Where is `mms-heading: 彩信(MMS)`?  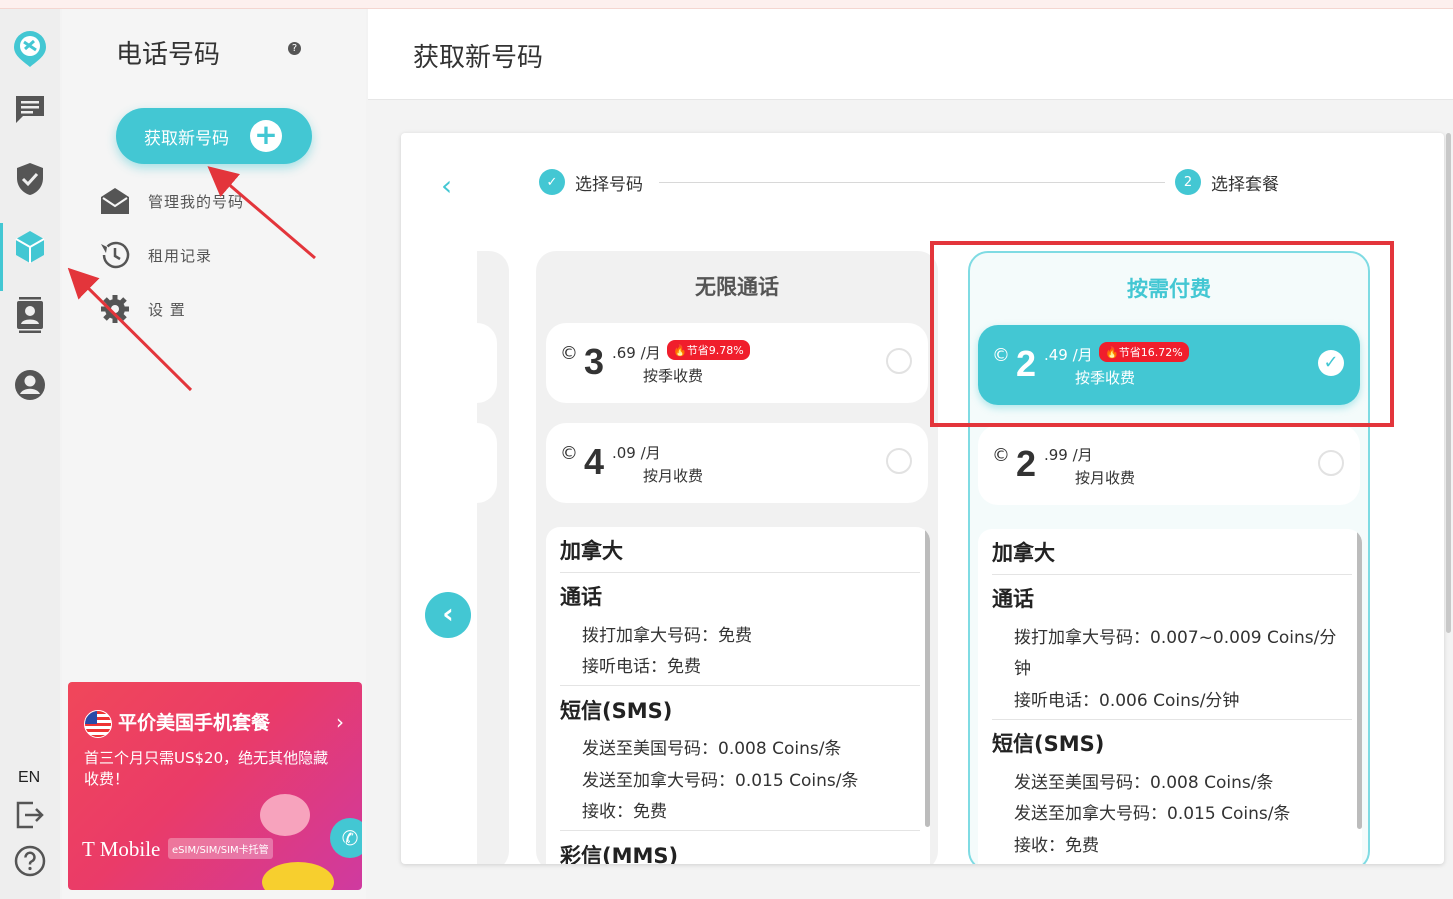 mms-heading: 彩信(MMS) is located at coordinates (619, 854).